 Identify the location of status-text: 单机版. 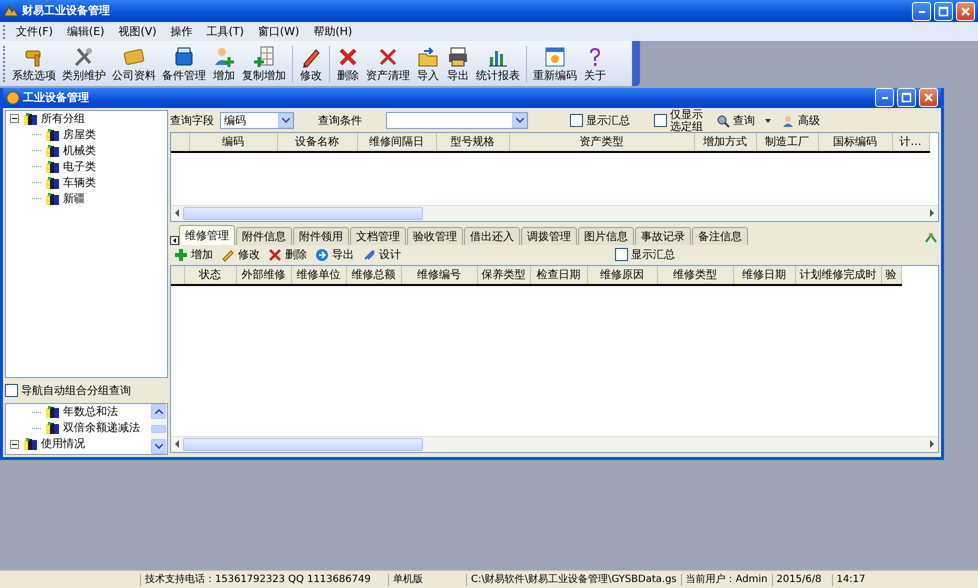
(427, 580).